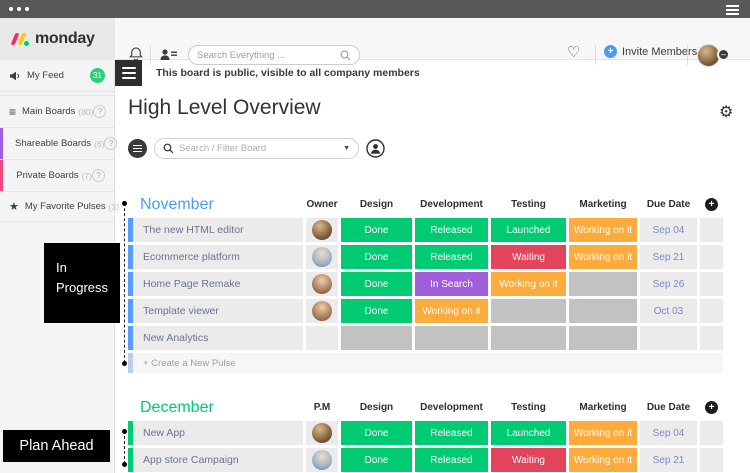  I want to click on due-date-cell: Oct 03, so click(668, 311).